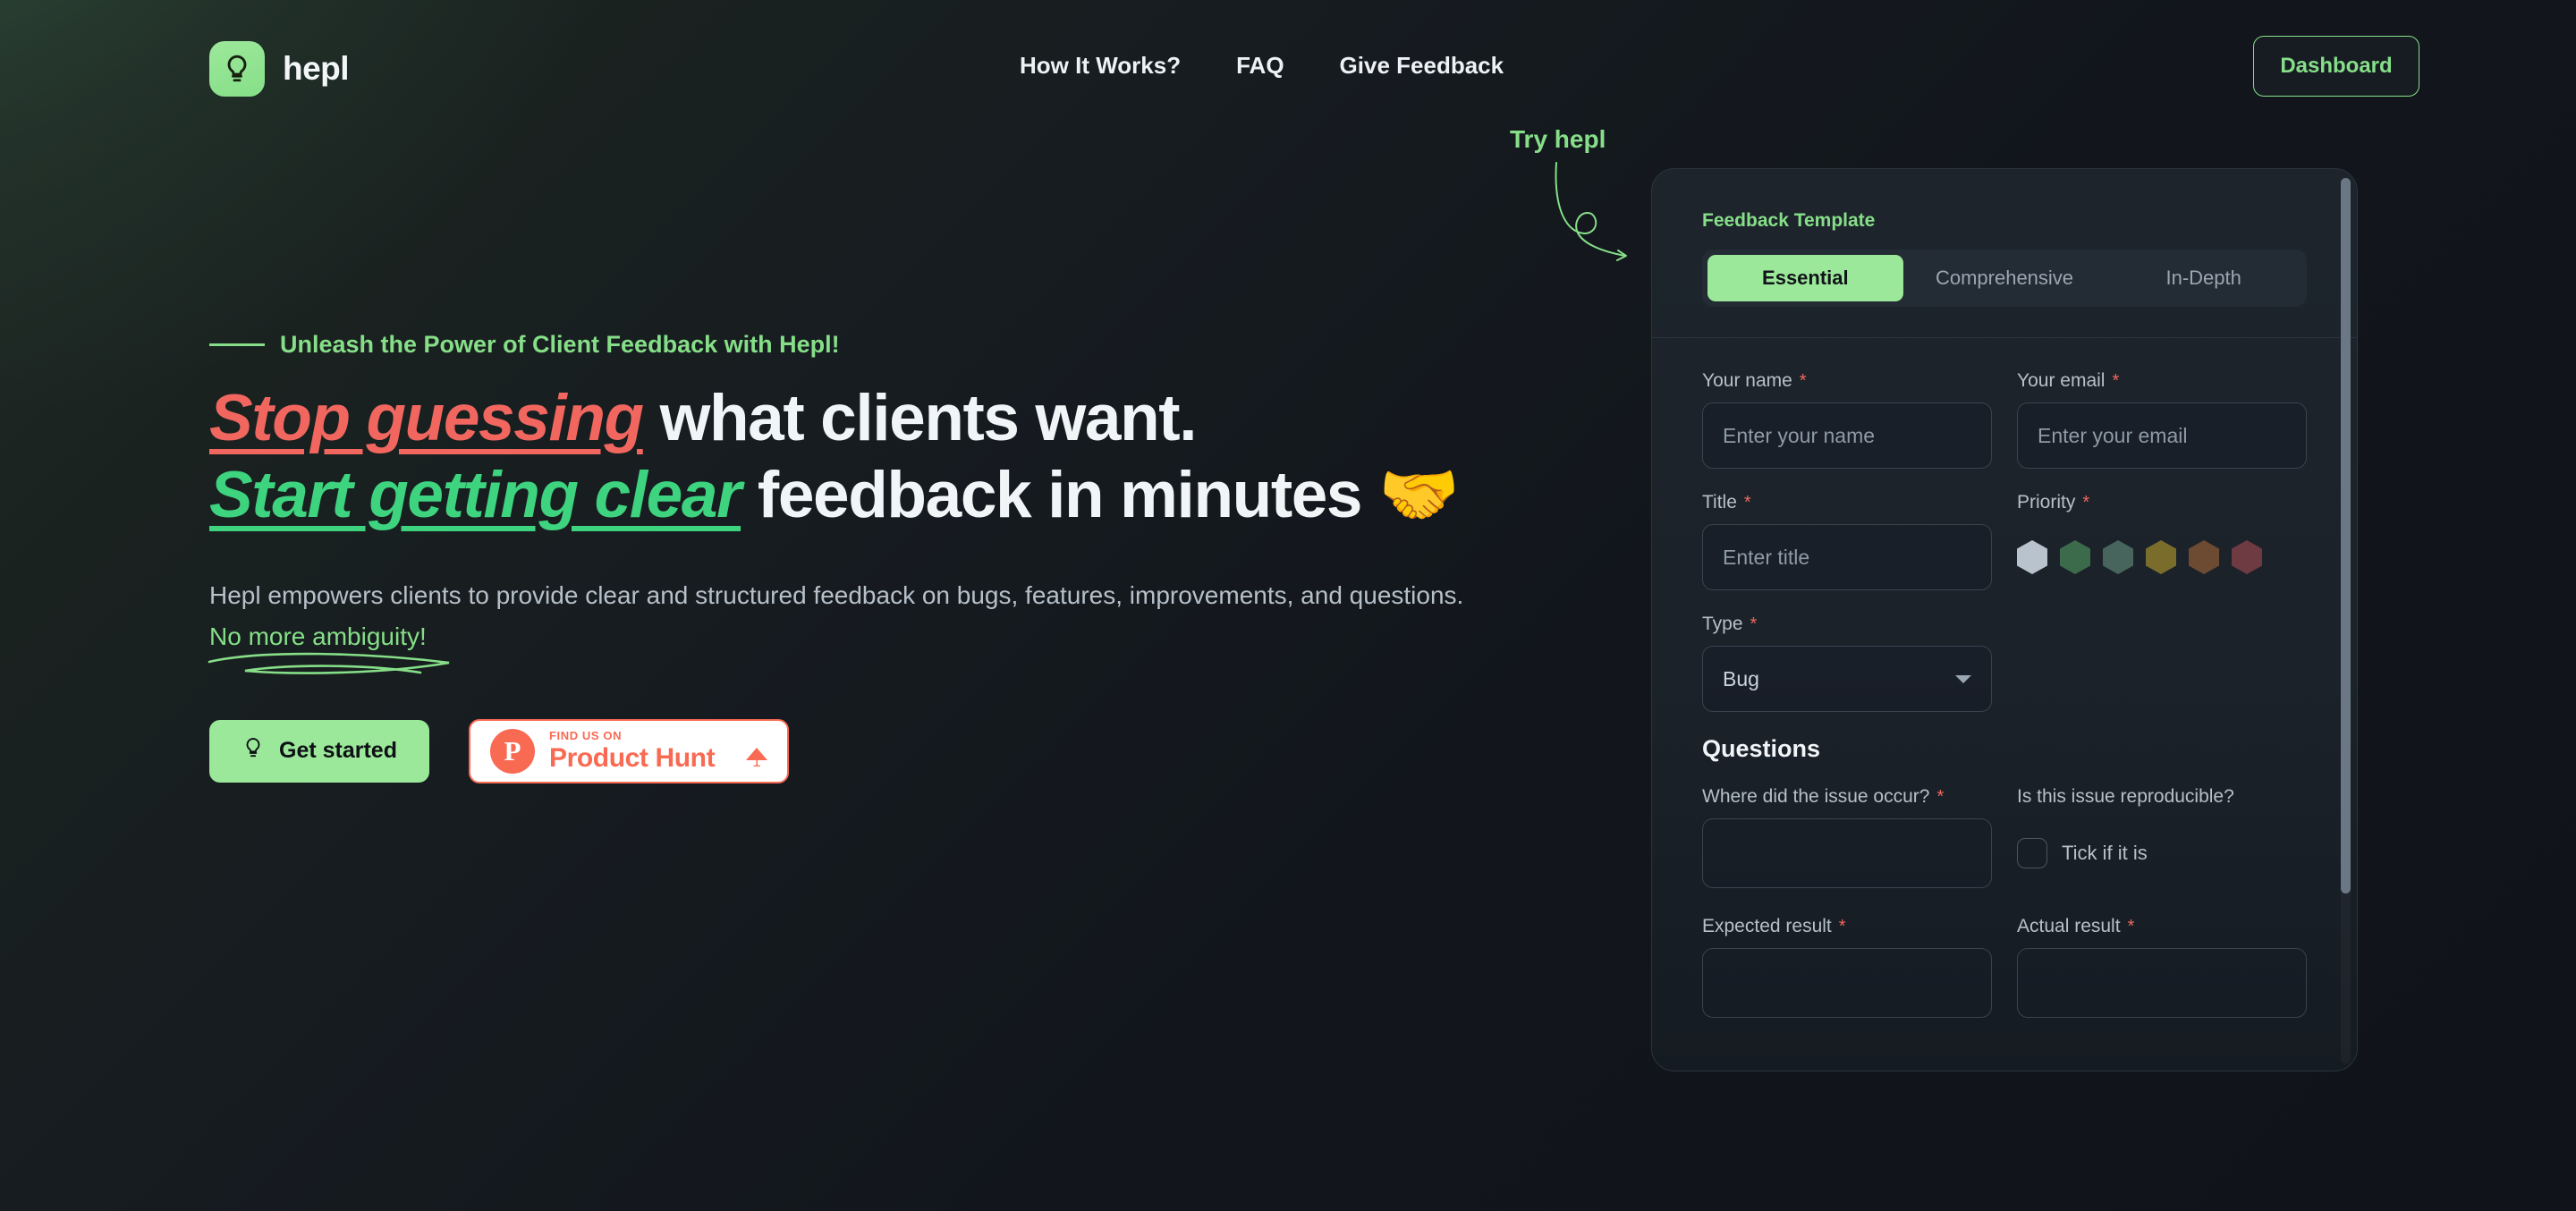 This screenshot has height=1211, width=2576. What do you see at coordinates (920, 418) in the screenshot?
I see `headline-mid: what clients want.` at bounding box center [920, 418].